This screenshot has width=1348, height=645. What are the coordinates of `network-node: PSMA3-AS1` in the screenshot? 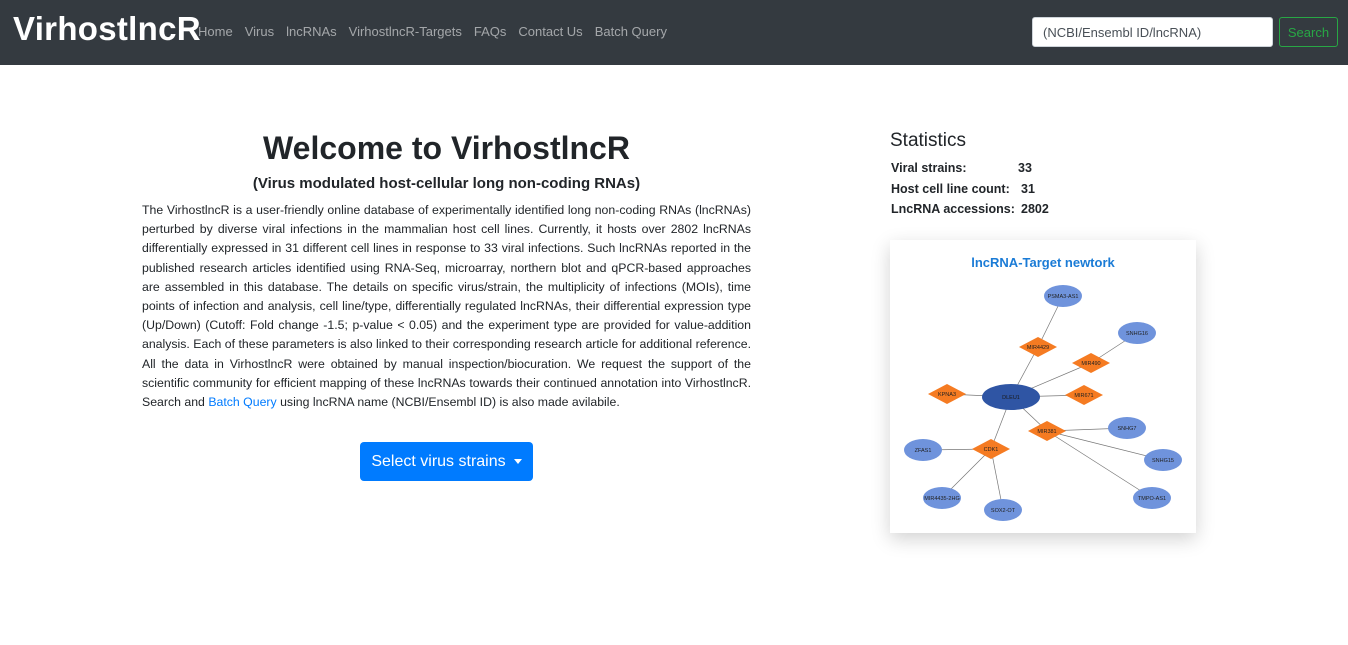 It's located at (1063, 296).